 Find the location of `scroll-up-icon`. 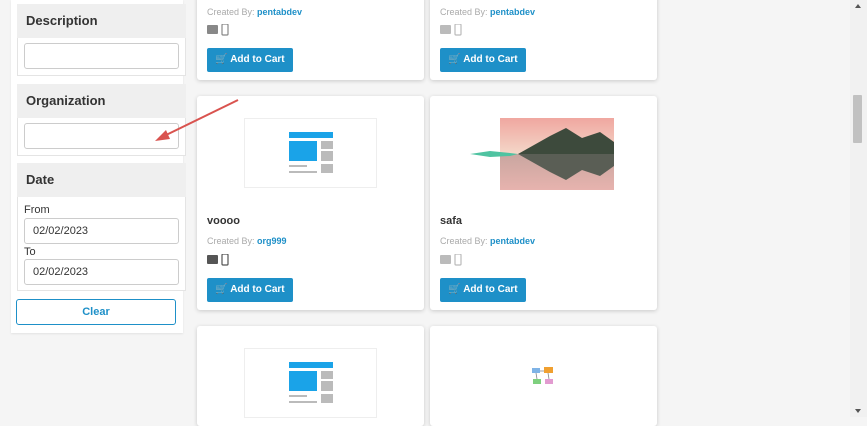

scroll-up-icon is located at coordinates (858, 6).